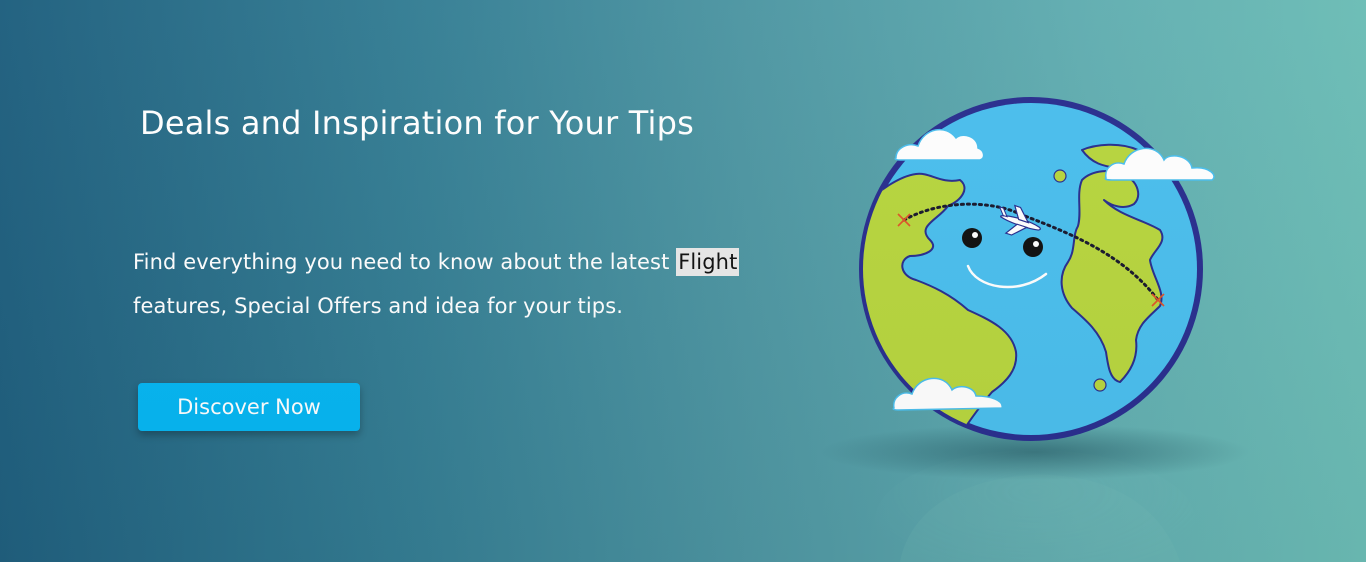  Describe the element at coordinates (249, 407) in the screenshot. I see `discover-now-button: Discover Now` at that location.